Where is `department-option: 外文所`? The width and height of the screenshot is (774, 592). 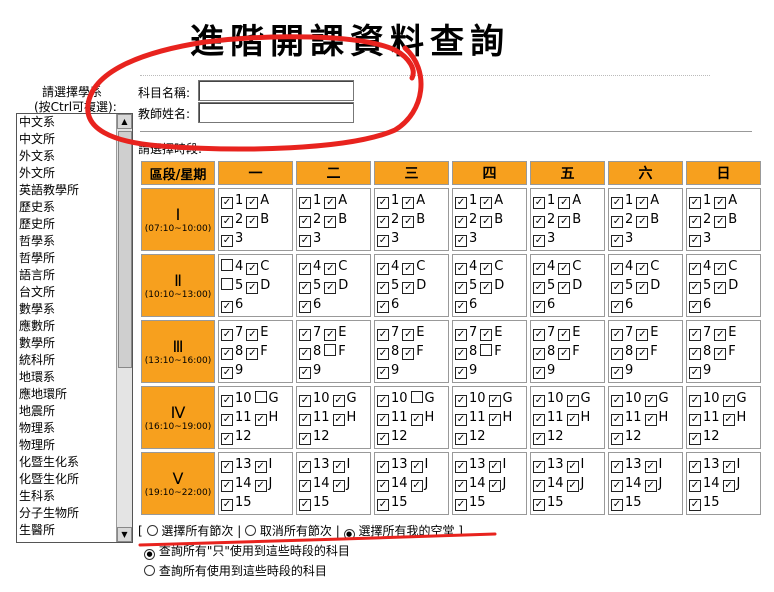 department-option: 外文所 is located at coordinates (66, 173).